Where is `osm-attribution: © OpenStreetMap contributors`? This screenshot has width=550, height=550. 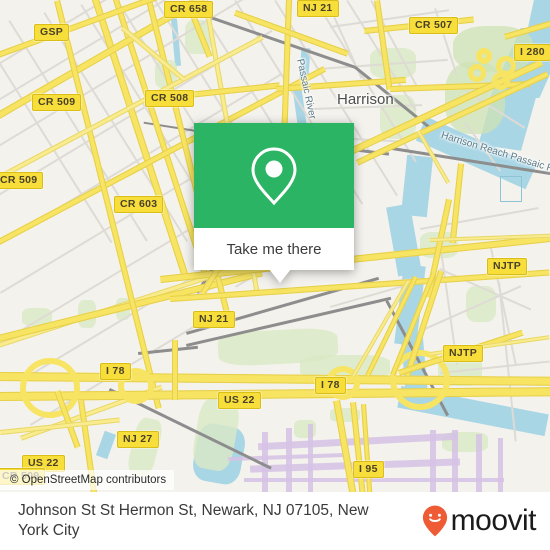
osm-attribution: © OpenStreetMap contributors is located at coordinates (87, 480).